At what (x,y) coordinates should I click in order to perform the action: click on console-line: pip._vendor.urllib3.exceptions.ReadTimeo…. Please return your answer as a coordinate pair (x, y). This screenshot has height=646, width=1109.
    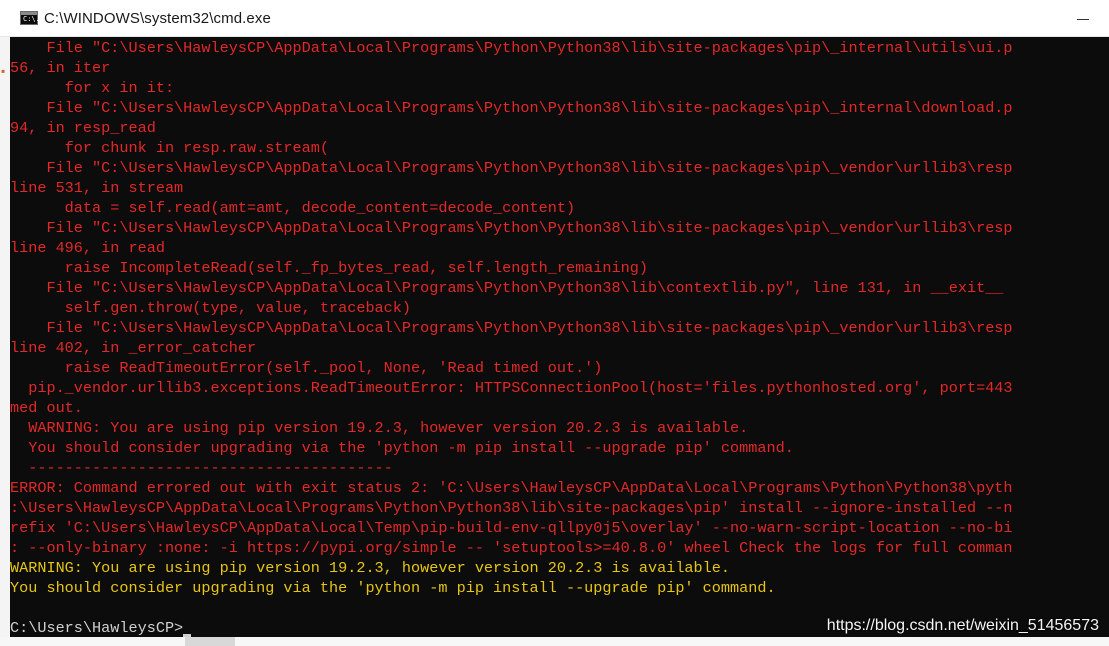
    Looking at the image, I should click on (511, 388).